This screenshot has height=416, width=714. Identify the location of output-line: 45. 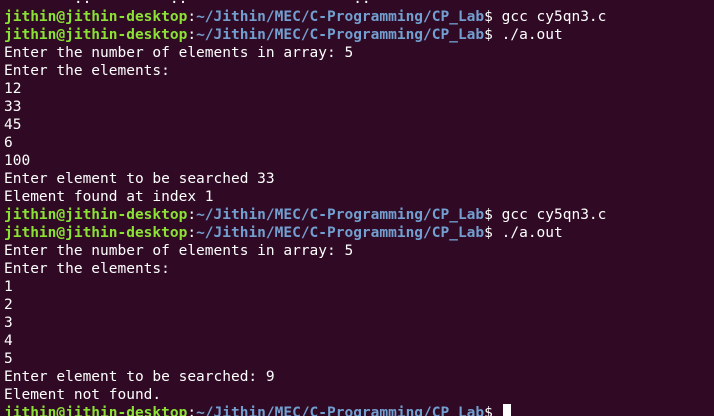
(13, 125).